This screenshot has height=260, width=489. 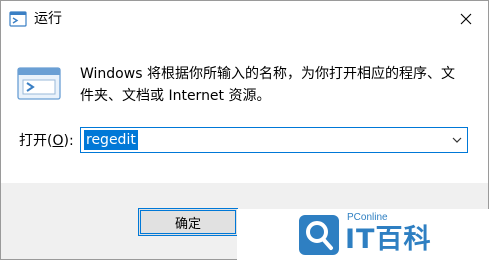 What do you see at coordinates (267, 74) in the screenshot?
I see `description-line-1: Windows 将根据你所输入的名称，为你打开相应的程序、文` at bounding box center [267, 74].